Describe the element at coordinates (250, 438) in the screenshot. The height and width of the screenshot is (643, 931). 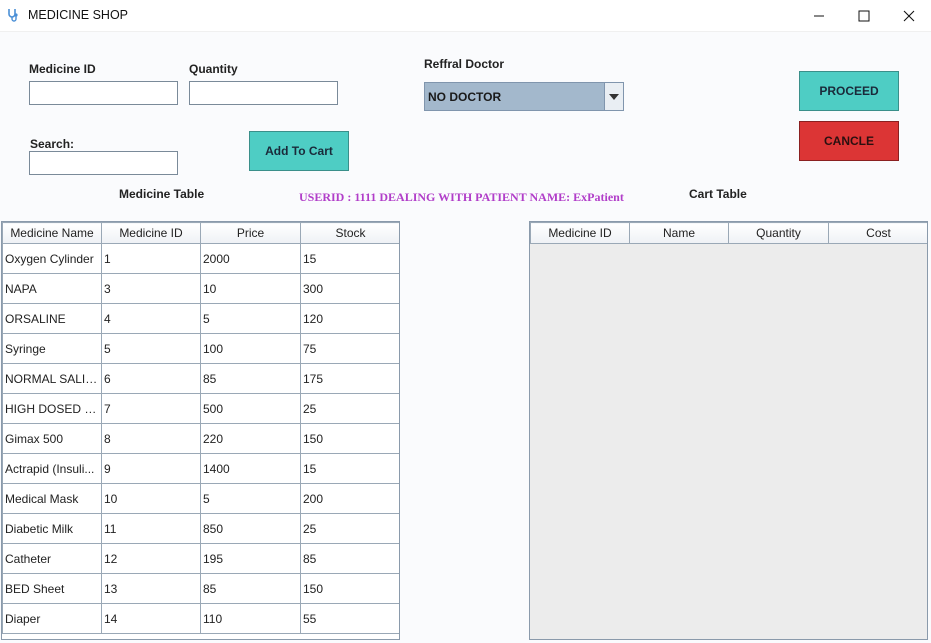
I see `table-cell: 220` at that location.